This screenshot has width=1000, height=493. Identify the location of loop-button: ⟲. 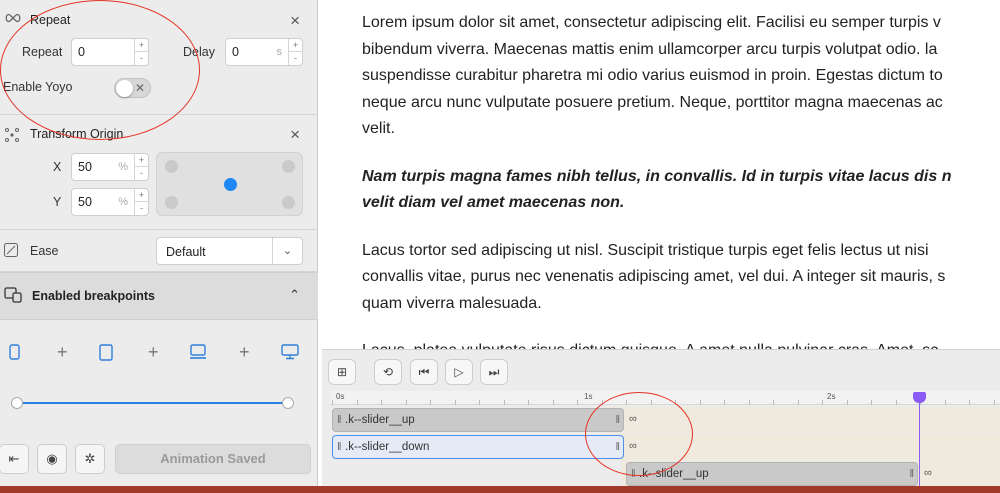
(388, 372).